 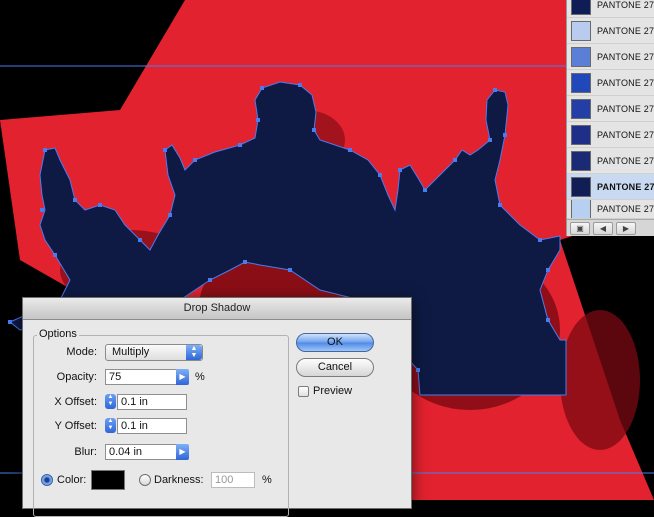 What do you see at coordinates (267, 480) in the screenshot?
I see `darkness-unit: %` at bounding box center [267, 480].